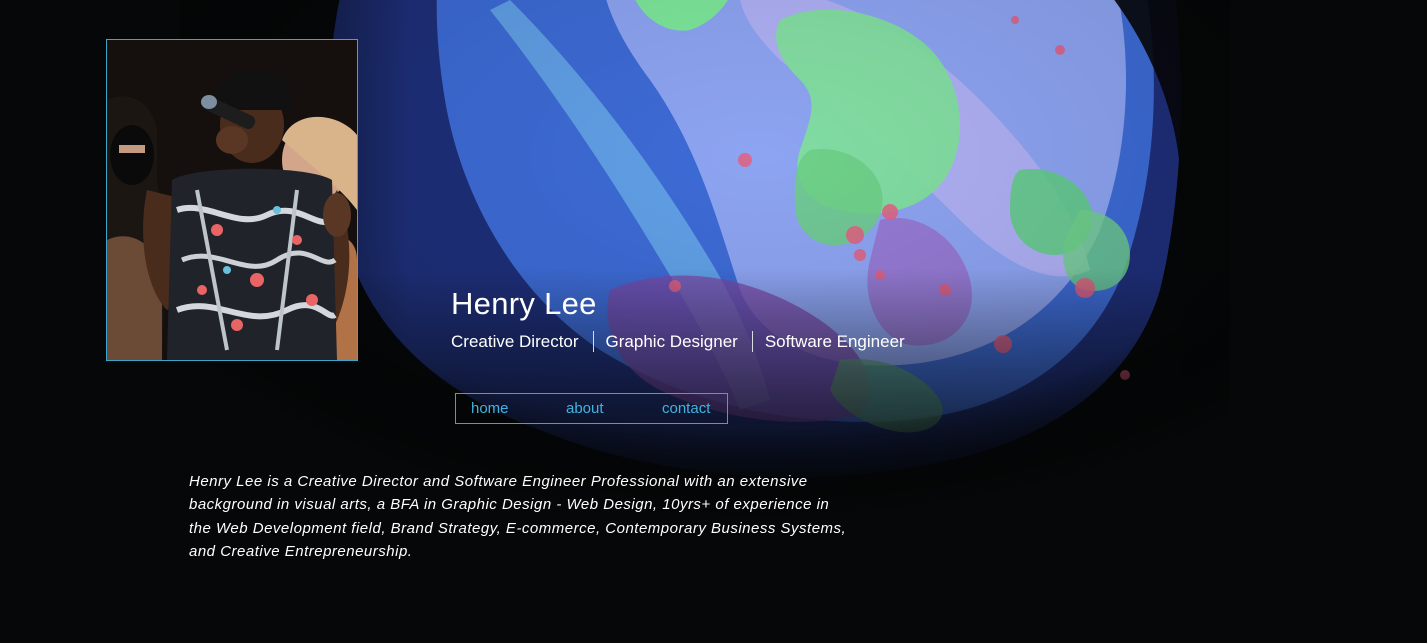  I want to click on profile-photo, so click(232, 200).